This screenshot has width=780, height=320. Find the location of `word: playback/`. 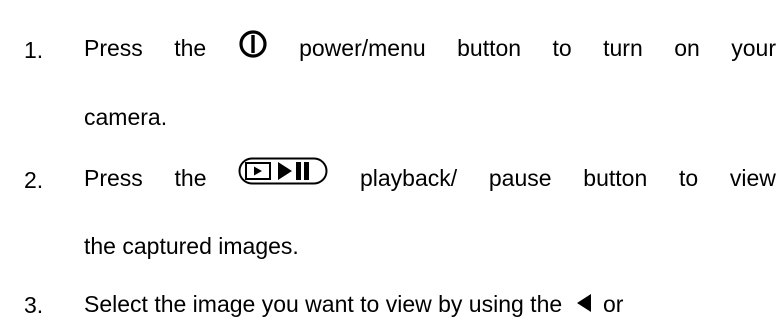

word: playback/ is located at coordinates (408, 178).